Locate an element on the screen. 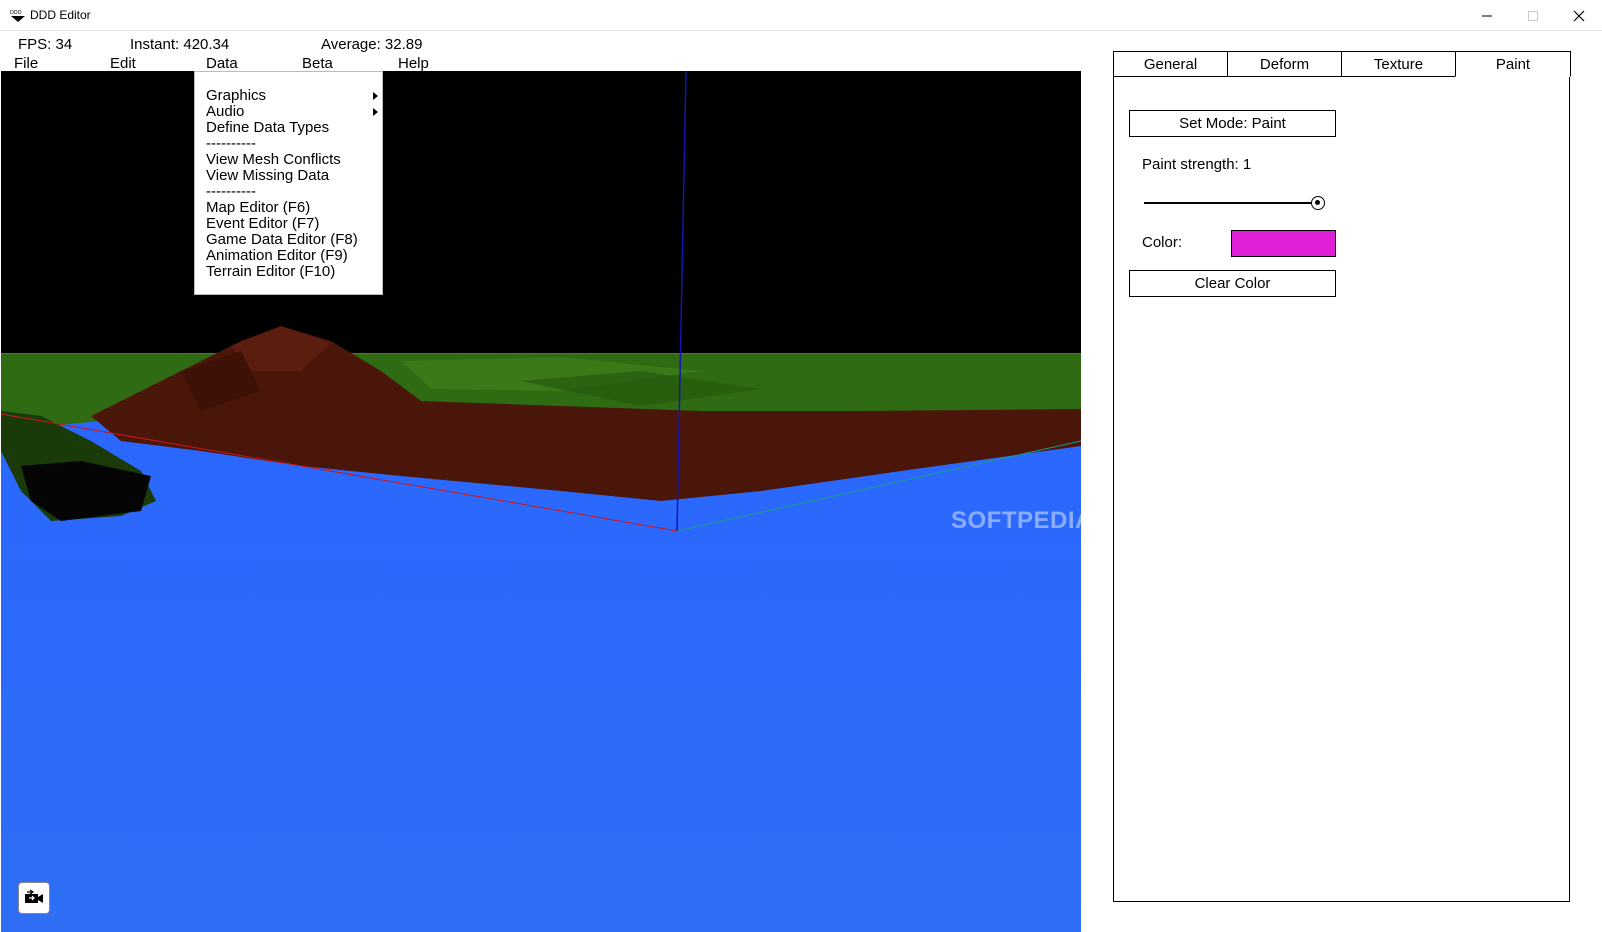 The height and width of the screenshot is (932, 1602). tab-texture: Texture is located at coordinates (1398, 64).